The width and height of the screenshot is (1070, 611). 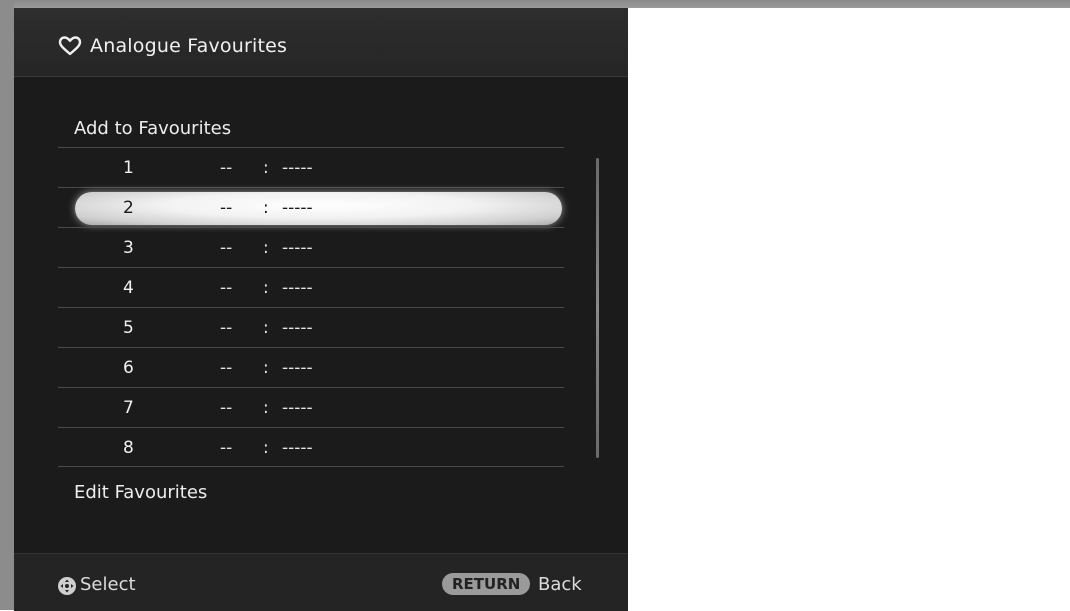 What do you see at coordinates (189, 46) in the screenshot?
I see `menu-title: Analogue Favourites` at bounding box center [189, 46].